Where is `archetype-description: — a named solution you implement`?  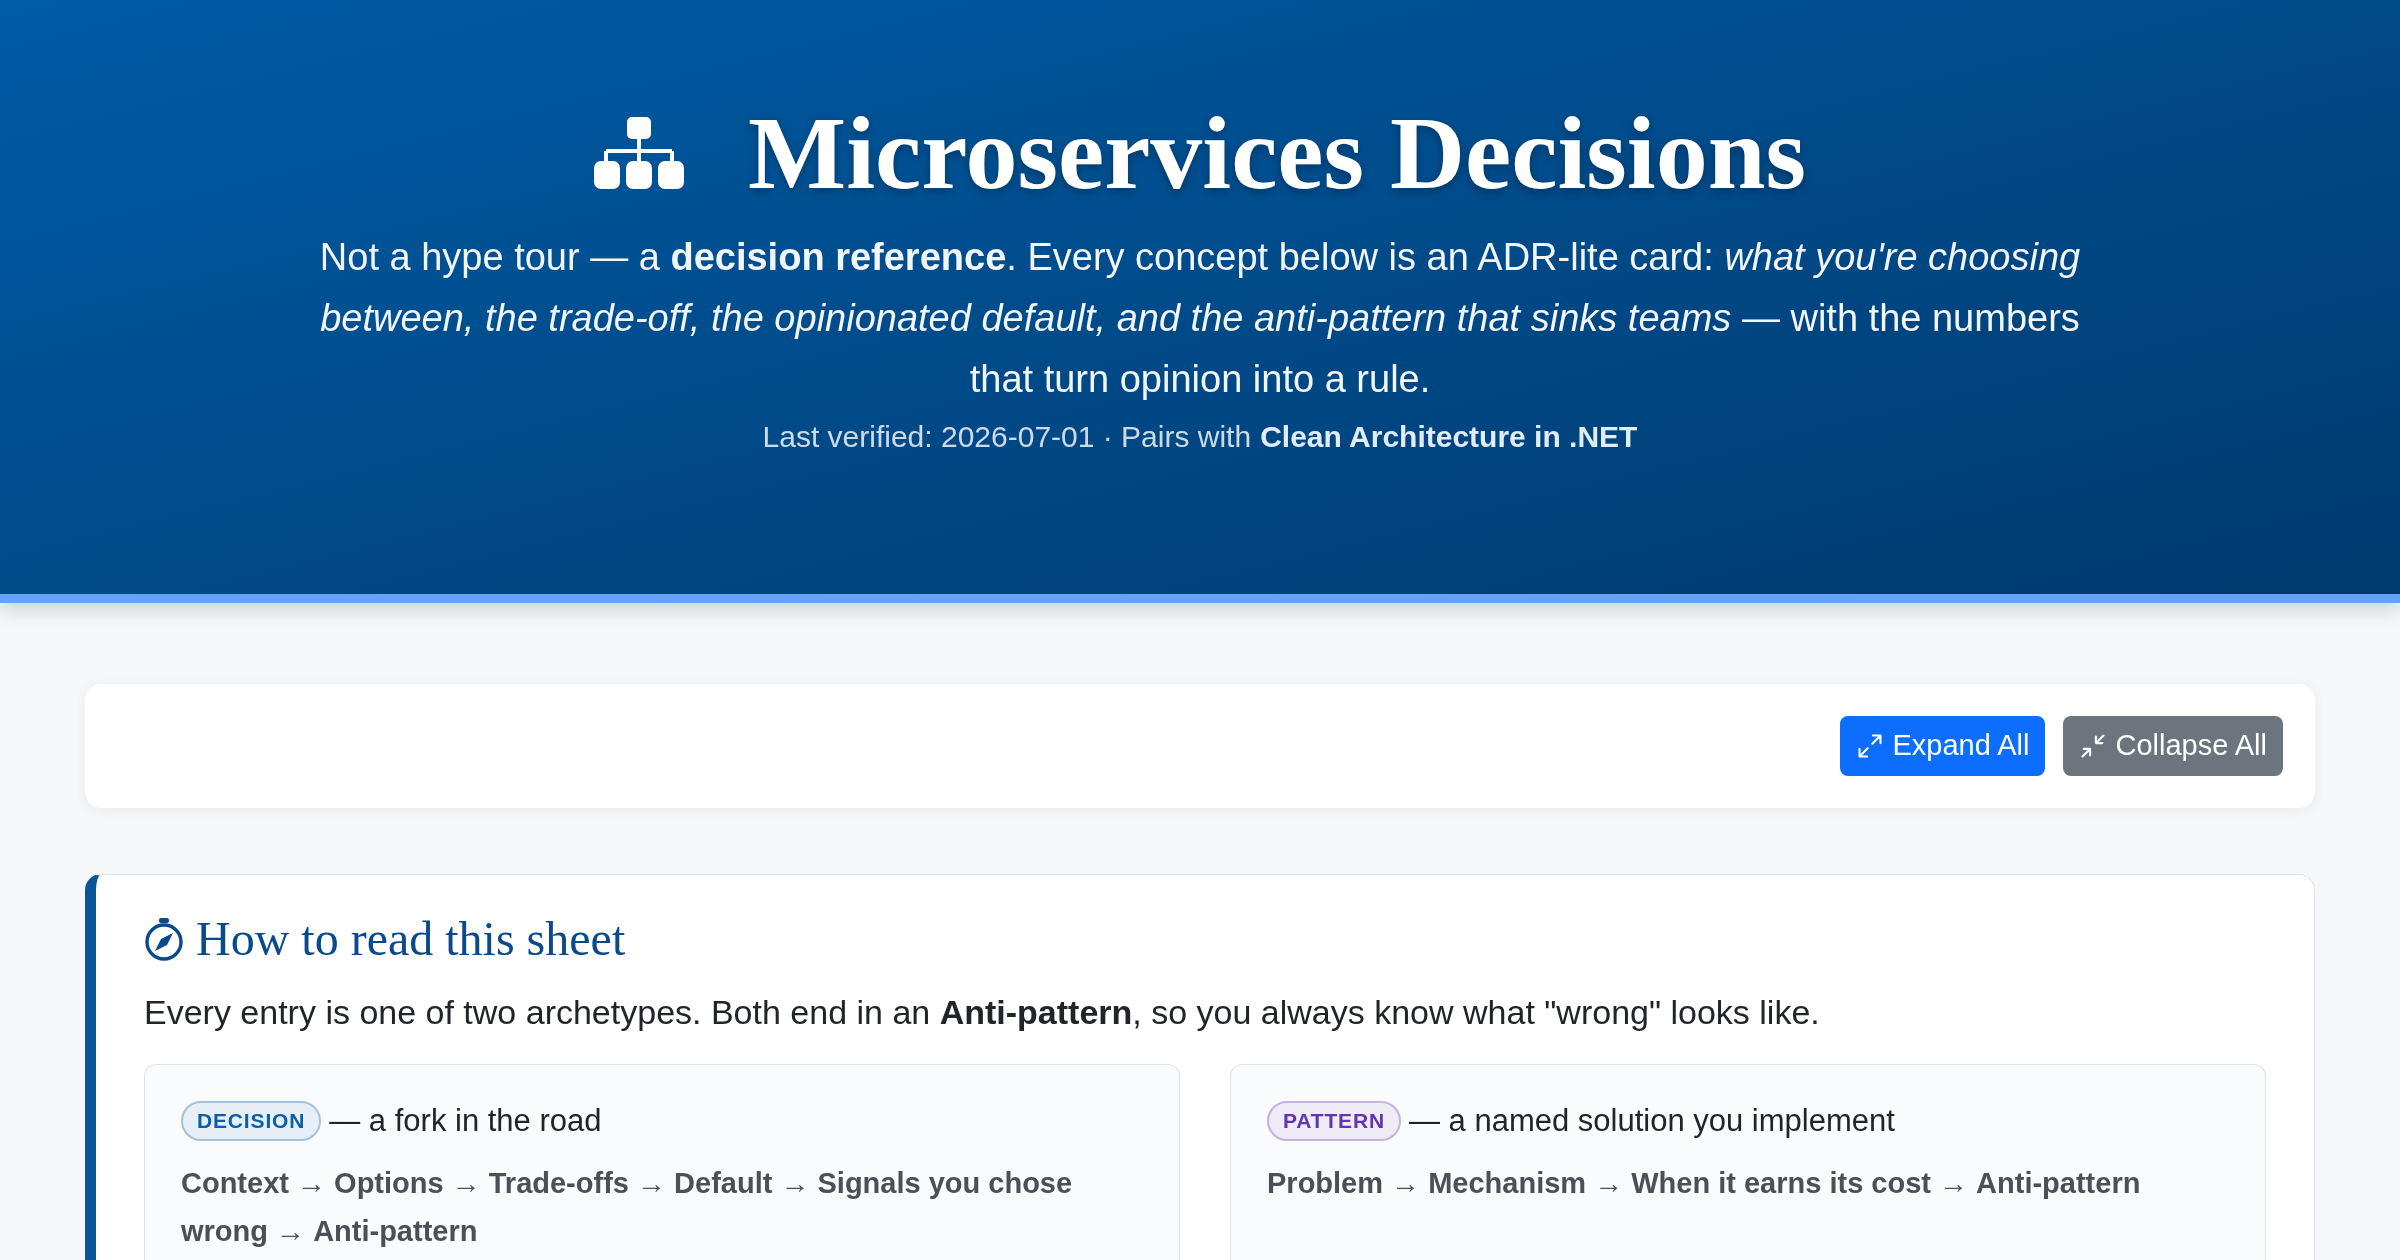 archetype-description: — a named solution you implement is located at coordinates (1651, 1121).